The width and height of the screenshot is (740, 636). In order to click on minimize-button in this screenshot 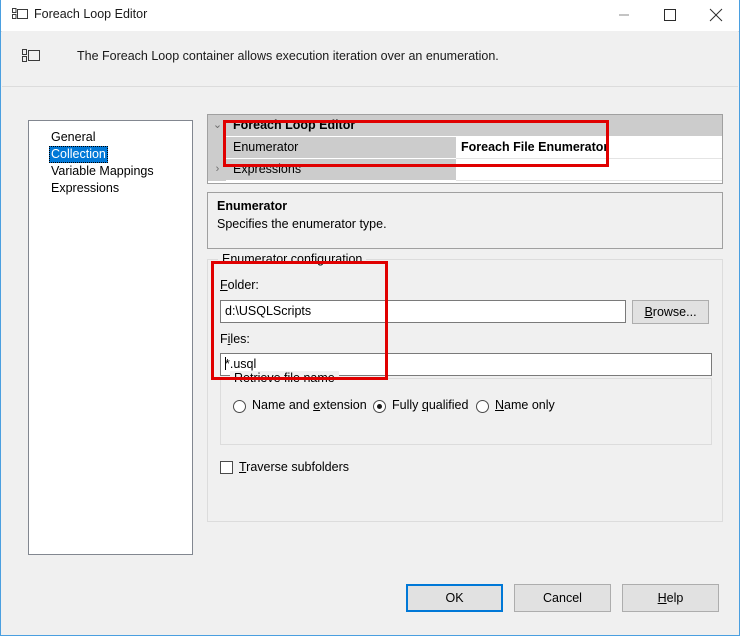, I will do `click(624, 15)`.